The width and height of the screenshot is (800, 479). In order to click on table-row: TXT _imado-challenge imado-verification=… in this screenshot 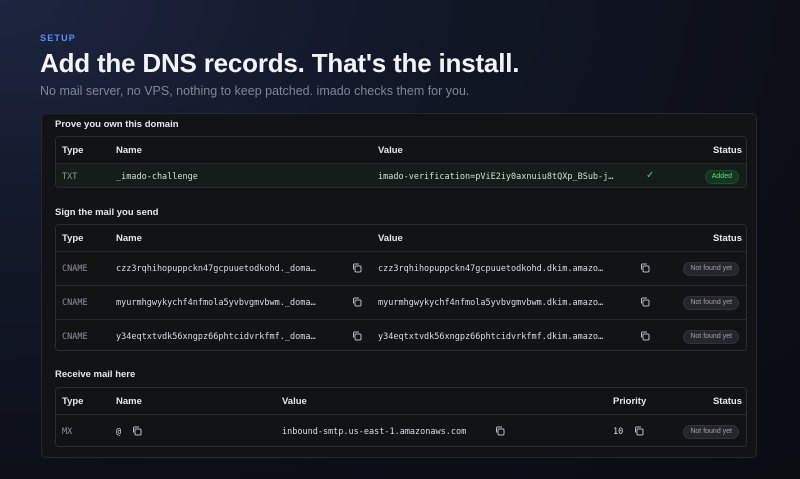, I will do `click(401, 175)`.